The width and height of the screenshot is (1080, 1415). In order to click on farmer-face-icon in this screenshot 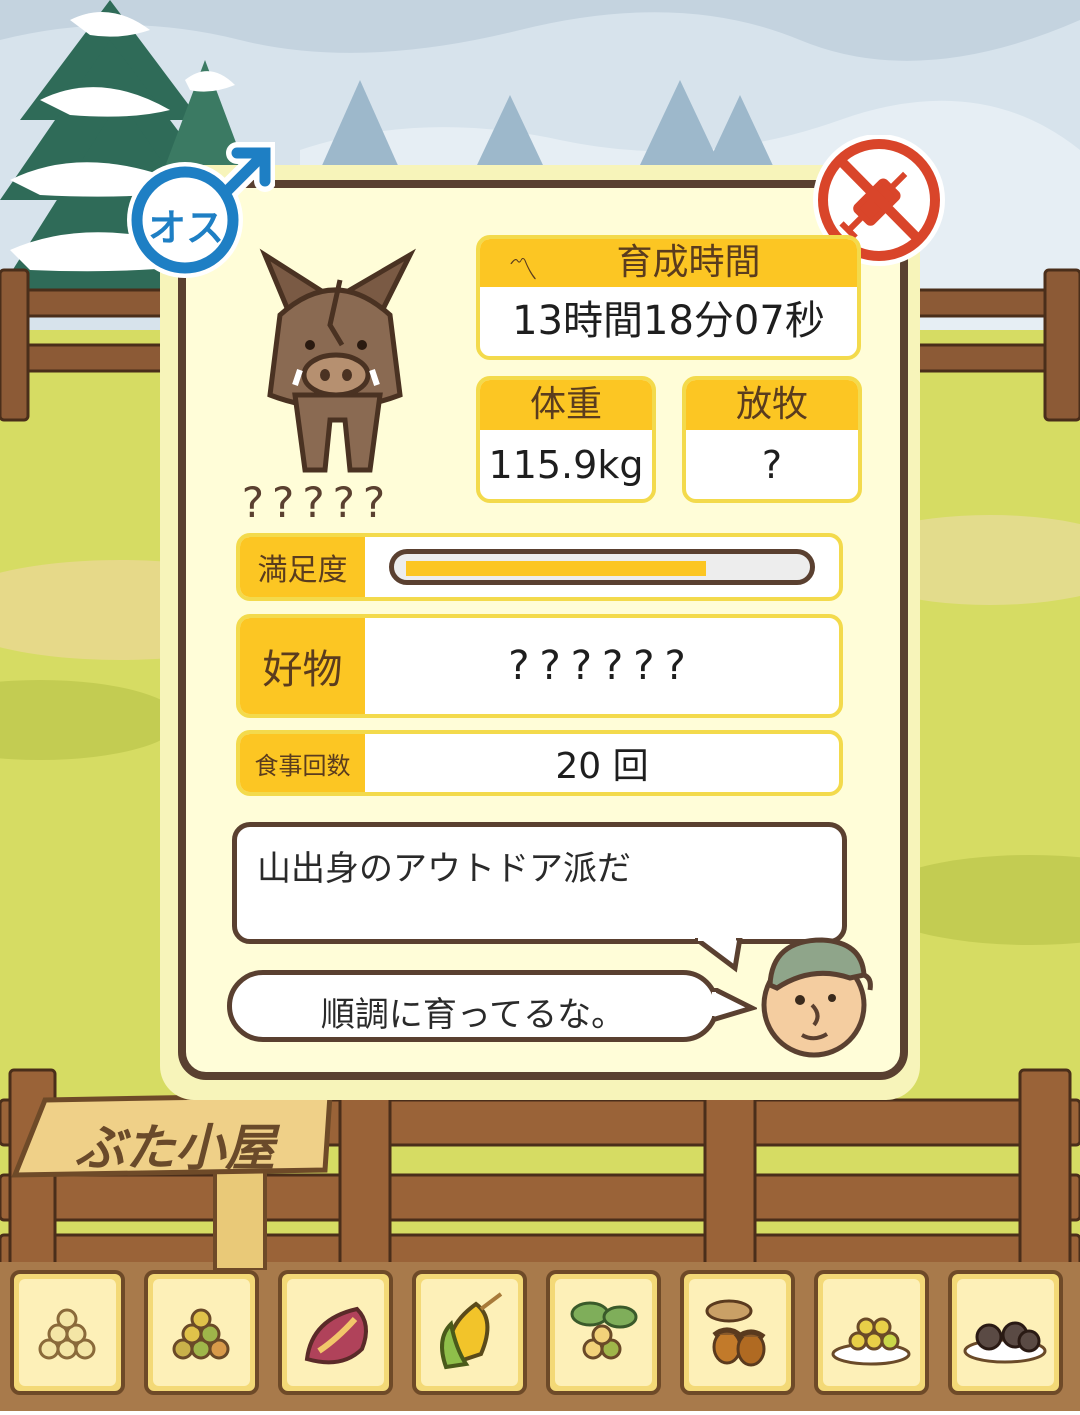, I will do `click(817, 997)`.